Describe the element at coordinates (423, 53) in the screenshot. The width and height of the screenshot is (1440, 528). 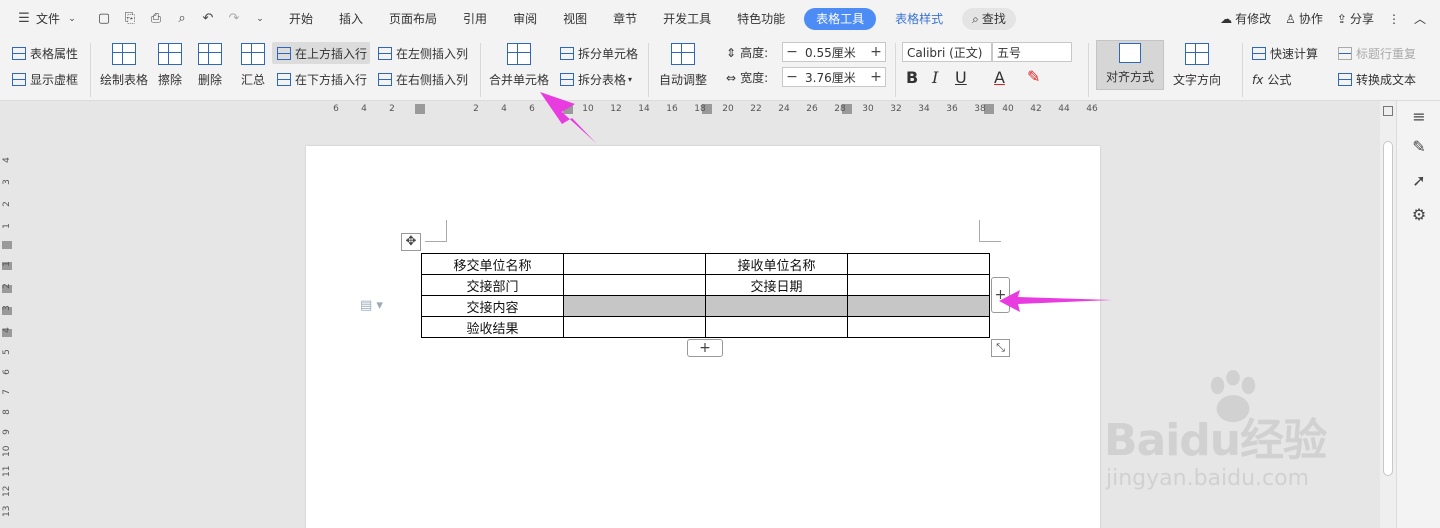
I see `insert-col-left-button: 在左侧插入列` at that location.